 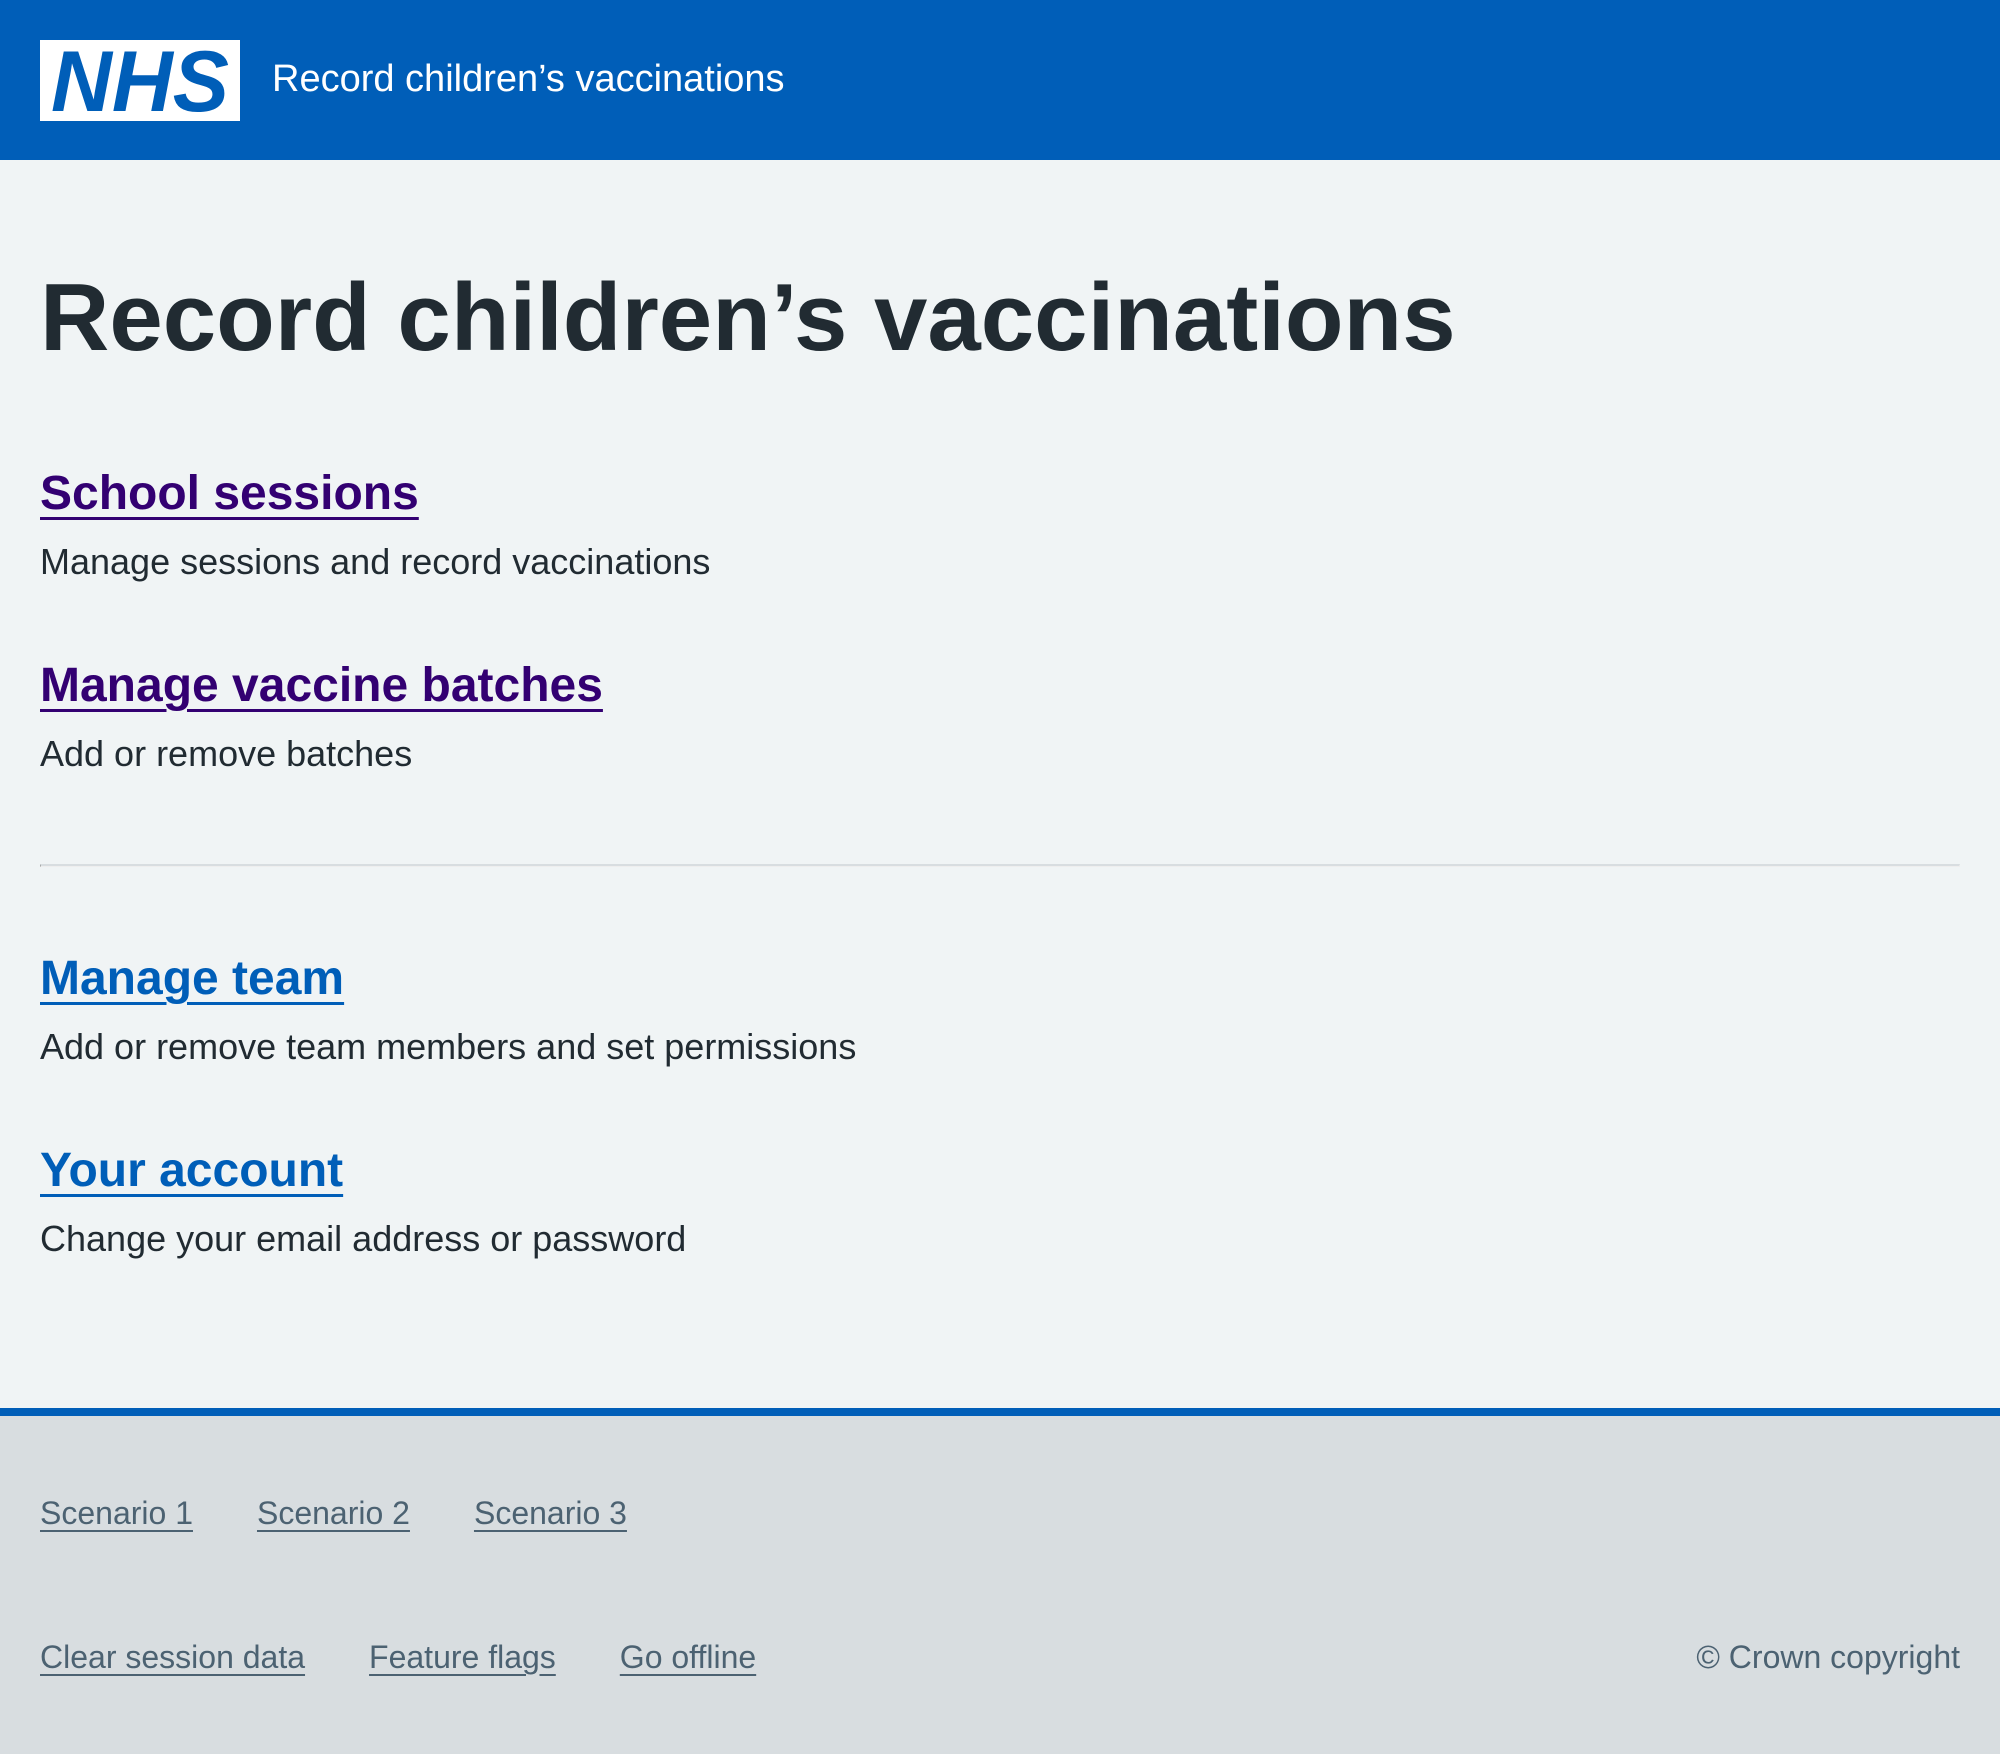 I want to click on scenario-1-link: Scenario 1, so click(x=116, y=1513).